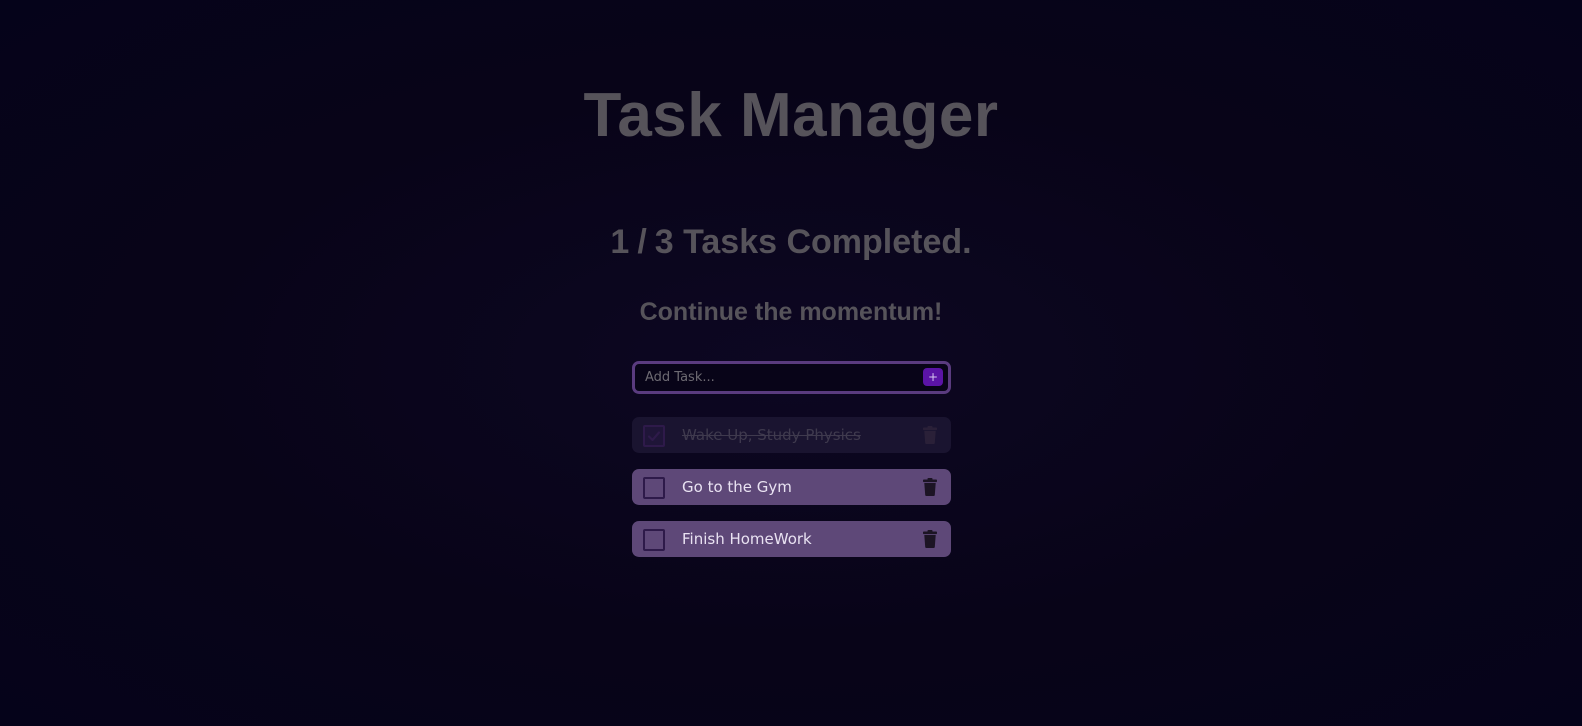  I want to click on task-item: Wake Up, Study Physics, so click(791, 435).